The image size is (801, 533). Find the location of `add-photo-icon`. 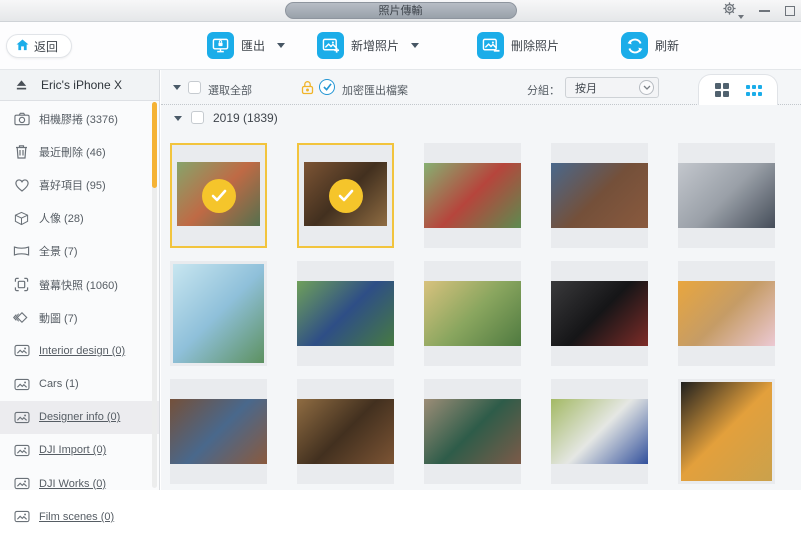

add-photo-icon is located at coordinates (330, 45).